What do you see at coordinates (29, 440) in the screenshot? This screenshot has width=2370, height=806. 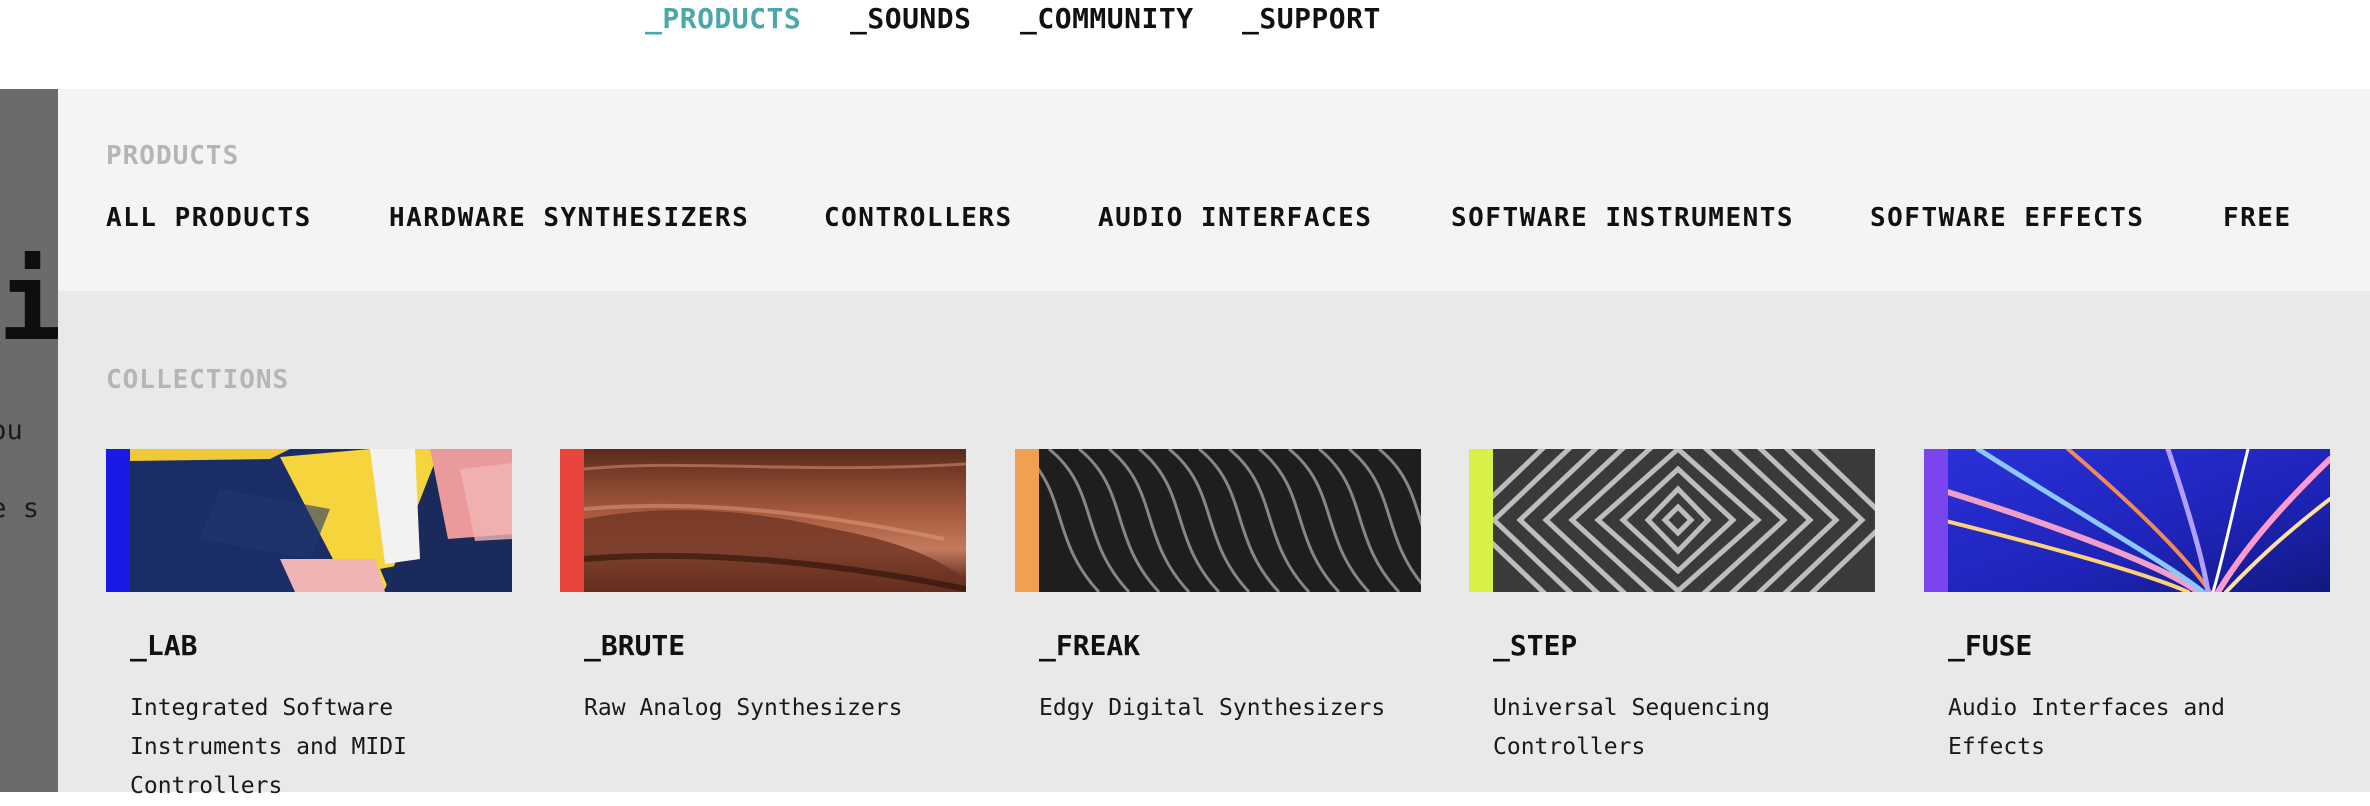 I see `background-page-overlay: i you ue s` at bounding box center [29, 440].